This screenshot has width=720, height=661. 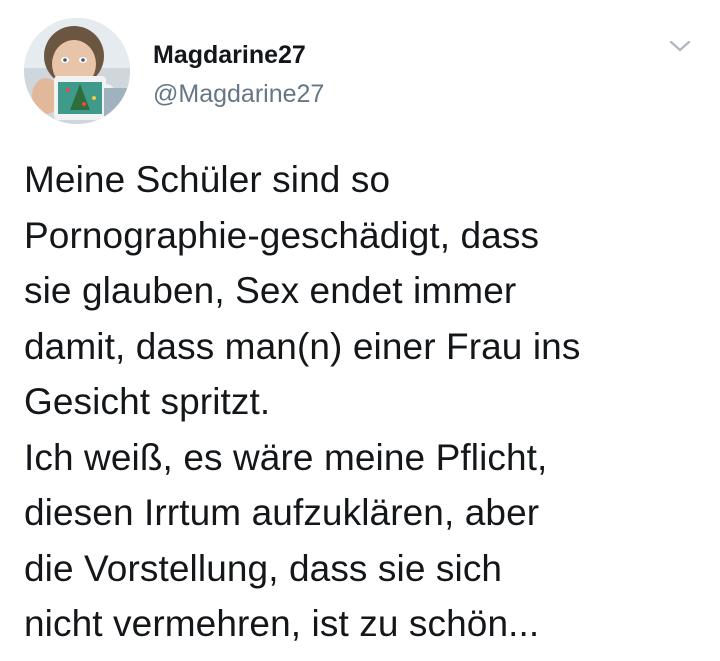 I want to click on avatar, so click(x=77, y=71).